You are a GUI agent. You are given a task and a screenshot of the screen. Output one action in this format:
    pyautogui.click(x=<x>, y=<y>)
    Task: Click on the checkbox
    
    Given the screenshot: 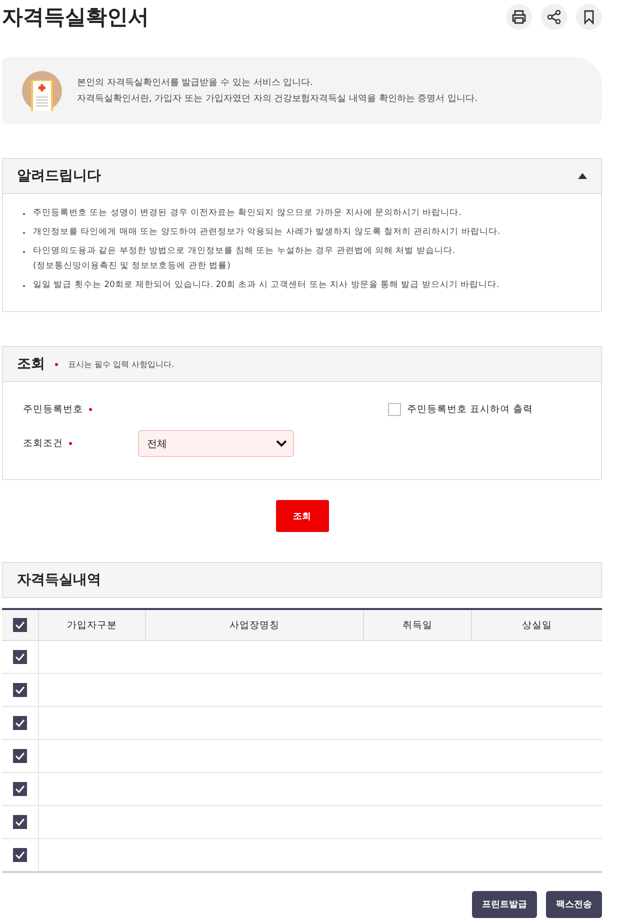 What is the action you would take?
    pyautogui.click(x=394, y=409)
    